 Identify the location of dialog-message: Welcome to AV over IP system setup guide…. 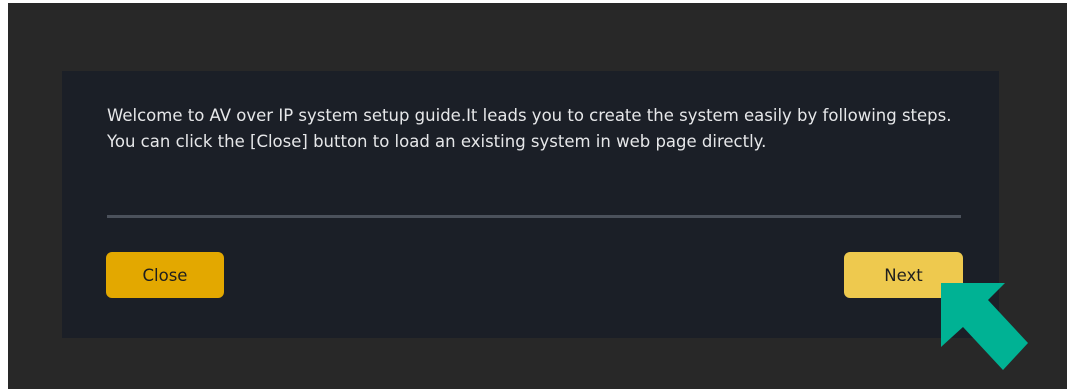
(537, 129).